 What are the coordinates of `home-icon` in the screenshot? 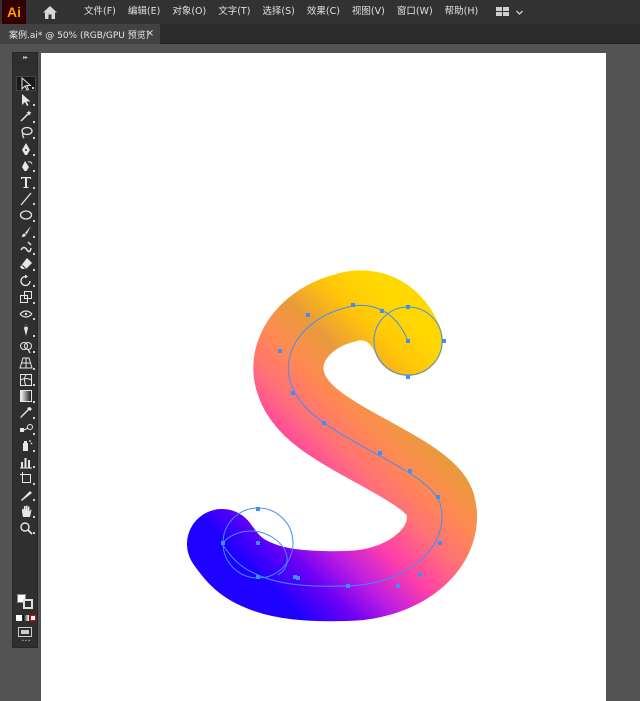 It's located at (50, 12).